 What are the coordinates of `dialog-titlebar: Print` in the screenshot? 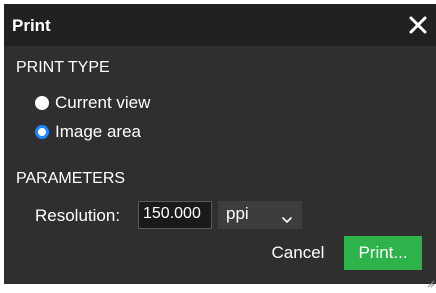 It's located at (220, 25).